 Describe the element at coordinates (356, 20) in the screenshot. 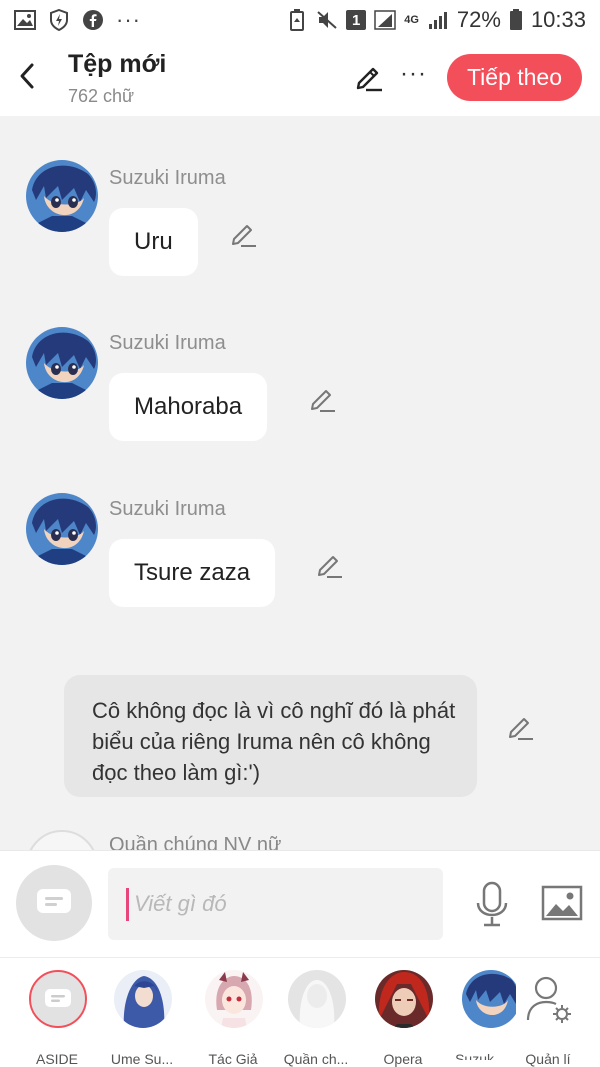

I see `sim-icon: 1` at that location.